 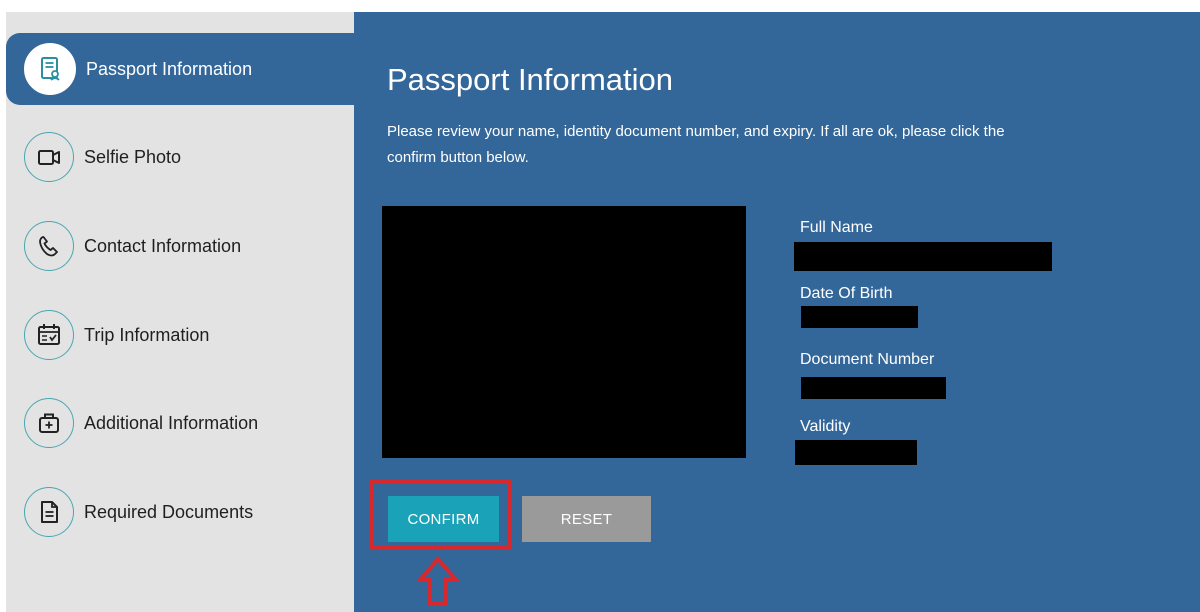 I want to click on document-icon, so click(x=49, y=512).